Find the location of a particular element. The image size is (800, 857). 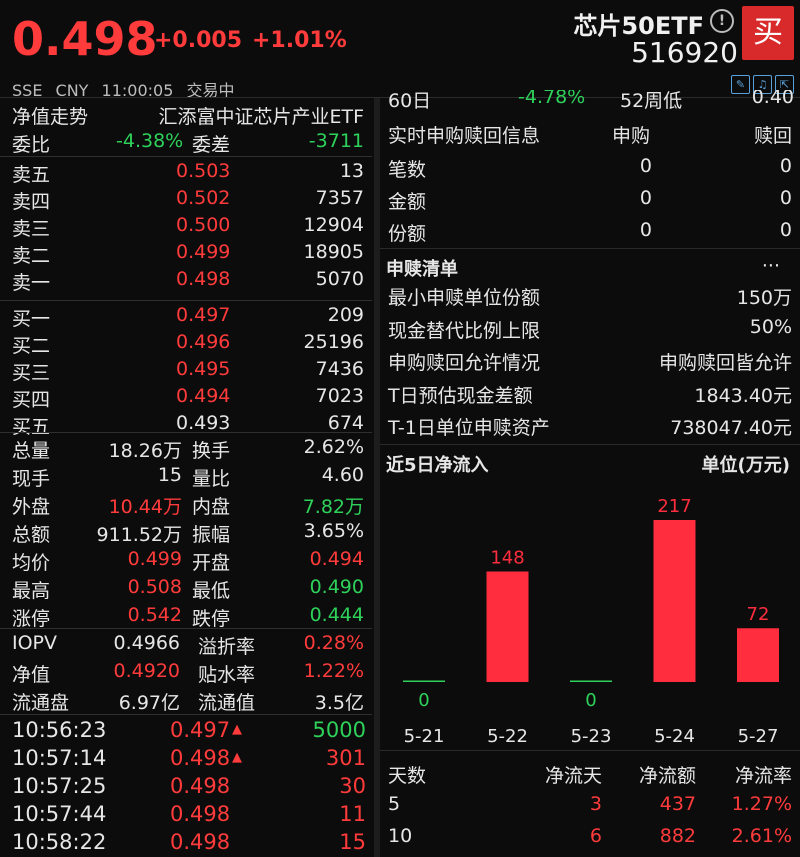

category-label: 5-27 is located at coordinates (758, 736).